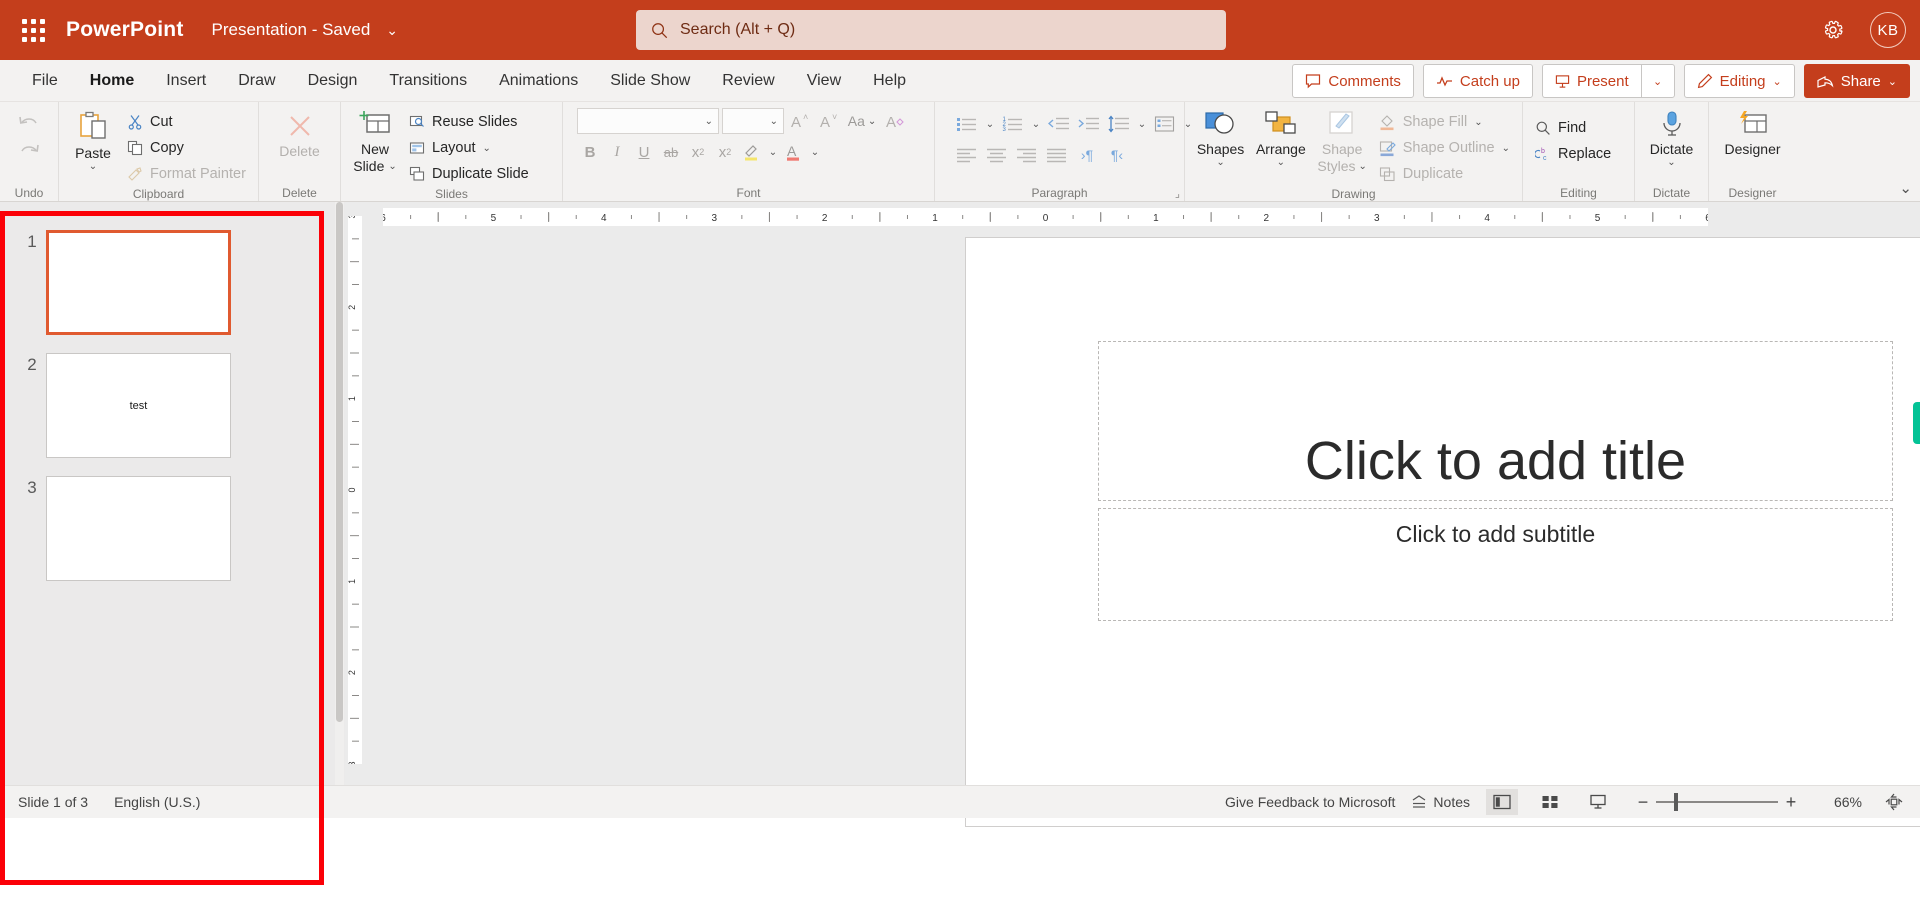 This screenshot has height=902, width=1920. What do you see at coordinates (990, 124) in the screenshot?
I see `bullets-dropdown-button: ⌄` at bounding box center [990, 124].